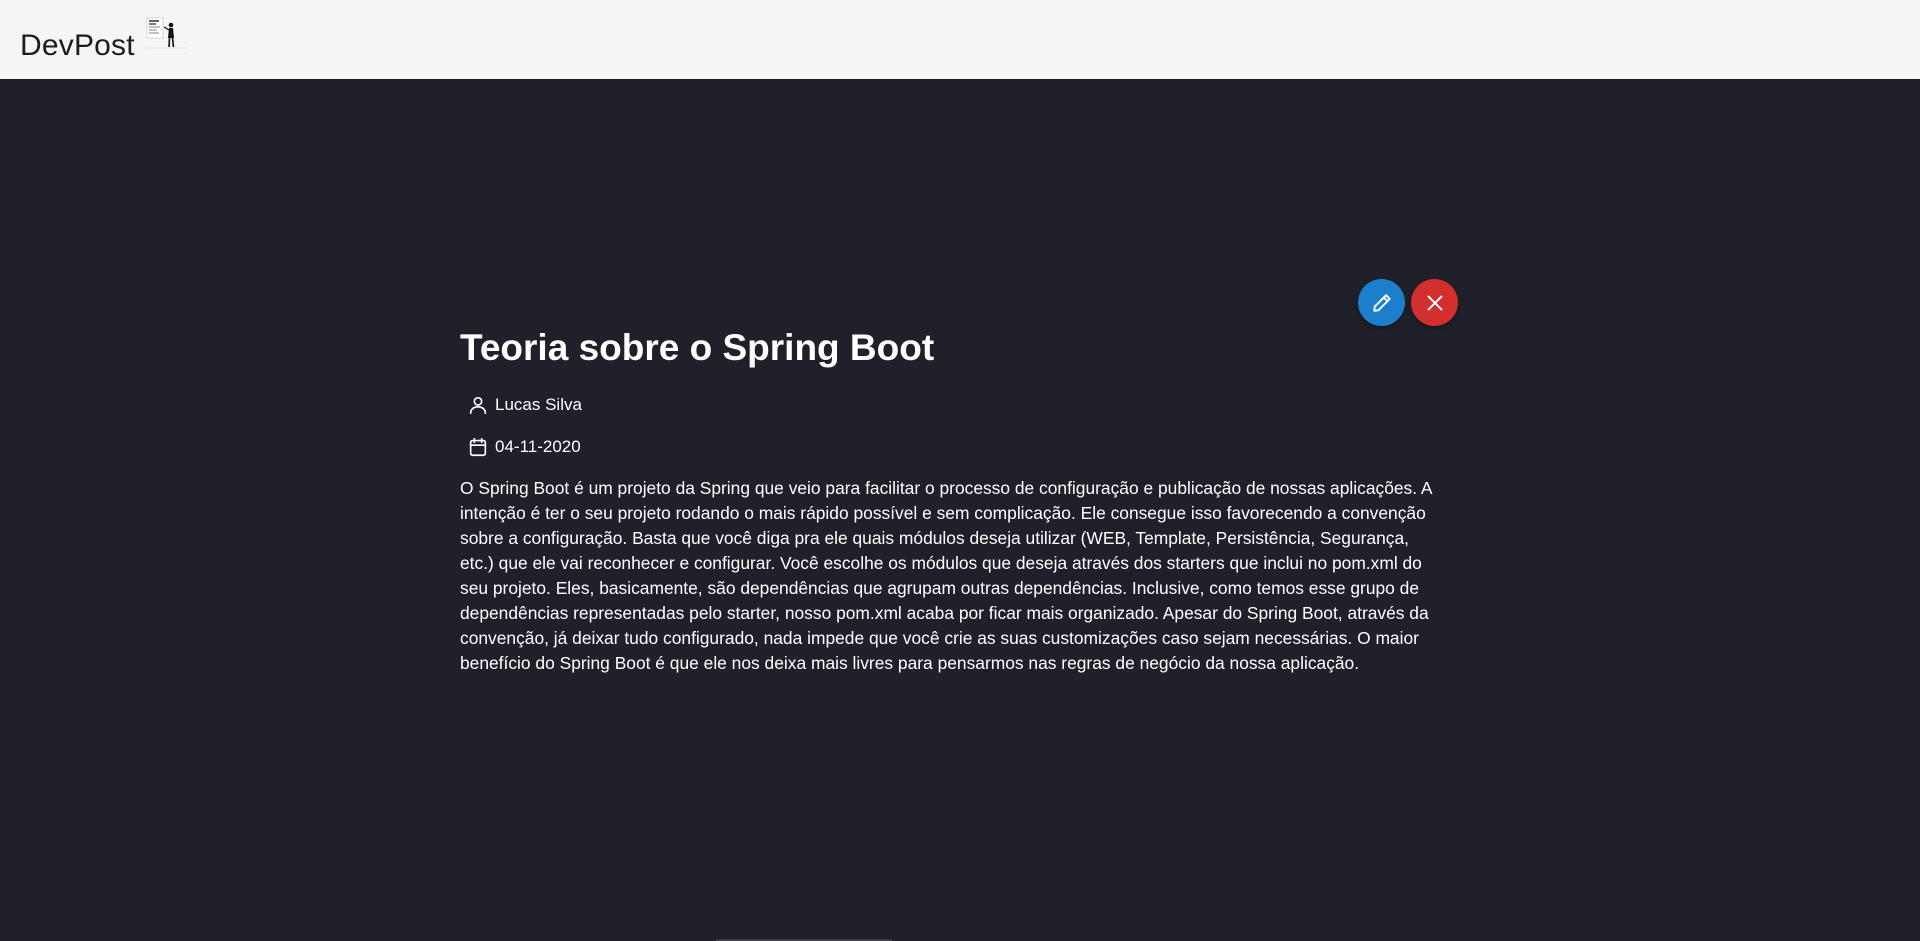 This screenshot has height=941, width=1920. Describe the element at coordinates (478, 406) in the screenshot. I see `user-icon` at that location.